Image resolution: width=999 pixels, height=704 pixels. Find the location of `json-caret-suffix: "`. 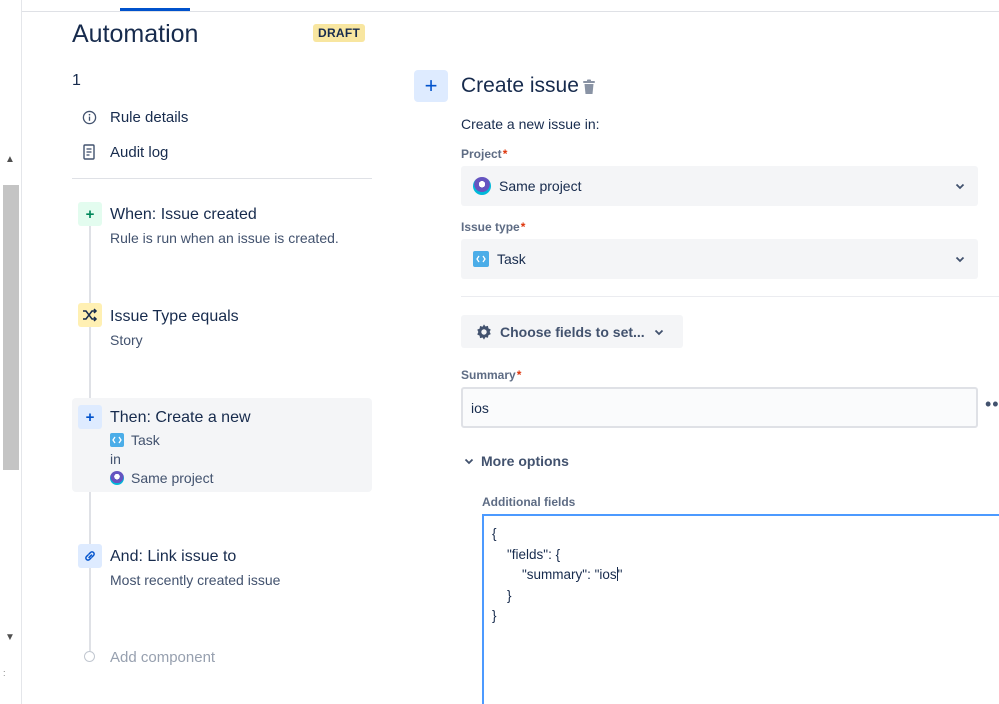

json-caret-suffix: " is located at coordinates (620, 574).